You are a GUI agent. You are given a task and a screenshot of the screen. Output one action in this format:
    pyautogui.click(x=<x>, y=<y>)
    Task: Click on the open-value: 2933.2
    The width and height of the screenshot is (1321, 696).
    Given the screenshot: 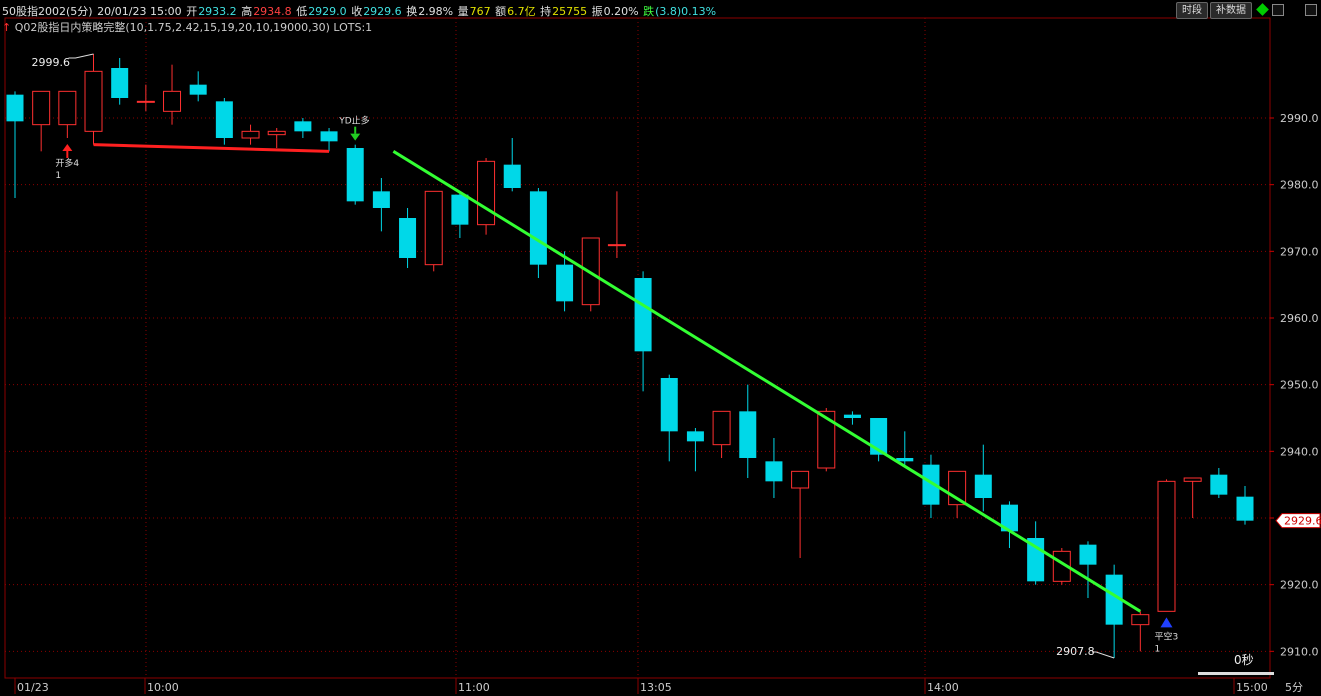 What is the action you would take?
    pyautogui.click(x=217, y=11)
    